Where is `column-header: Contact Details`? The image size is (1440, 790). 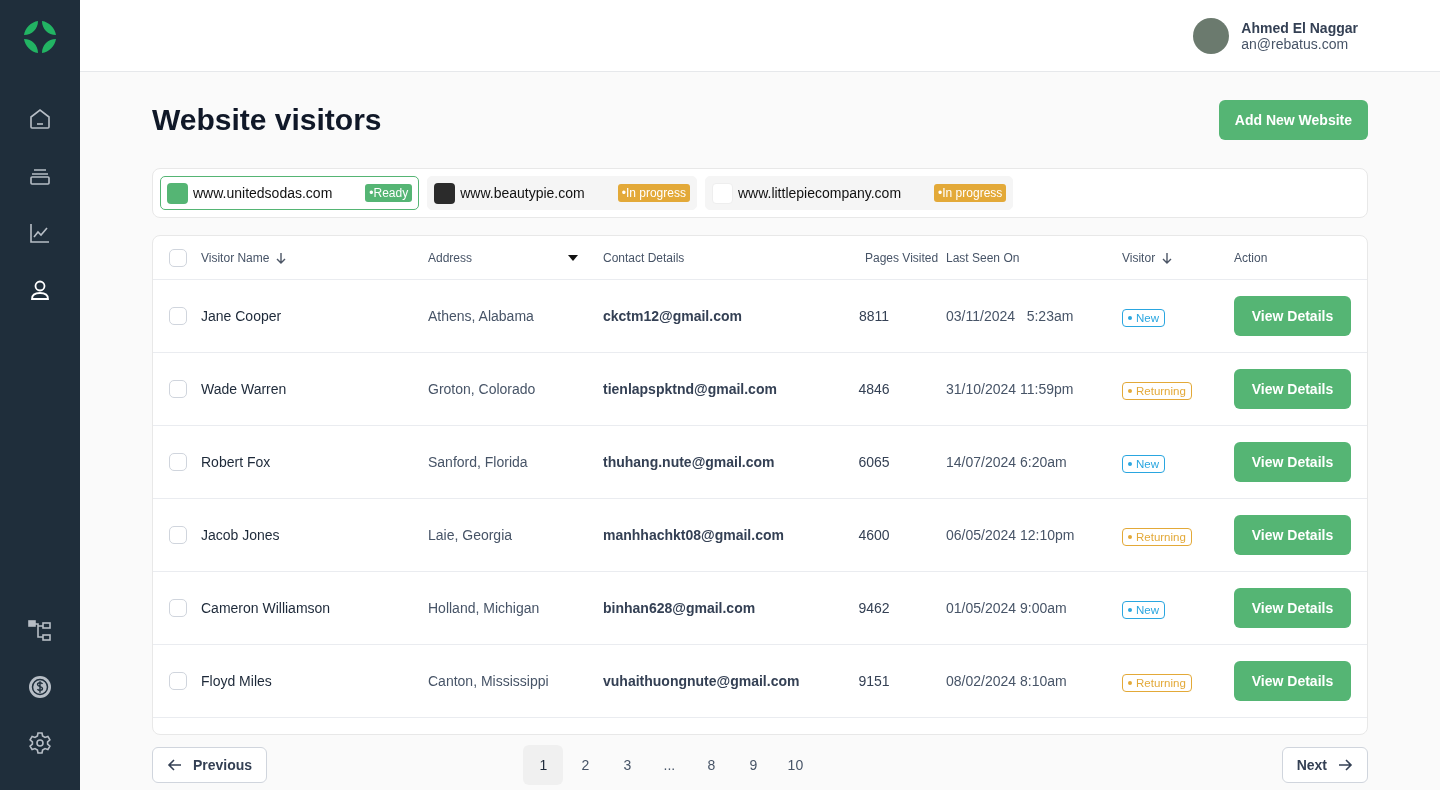
column-header: Contact Details is located at coordinates (644, 257).